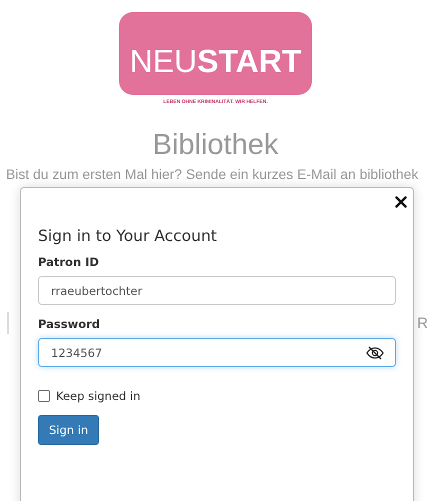 The image size is (431, 501). I want to click on checkbox-label: Keep signed in, so click(98, 396).